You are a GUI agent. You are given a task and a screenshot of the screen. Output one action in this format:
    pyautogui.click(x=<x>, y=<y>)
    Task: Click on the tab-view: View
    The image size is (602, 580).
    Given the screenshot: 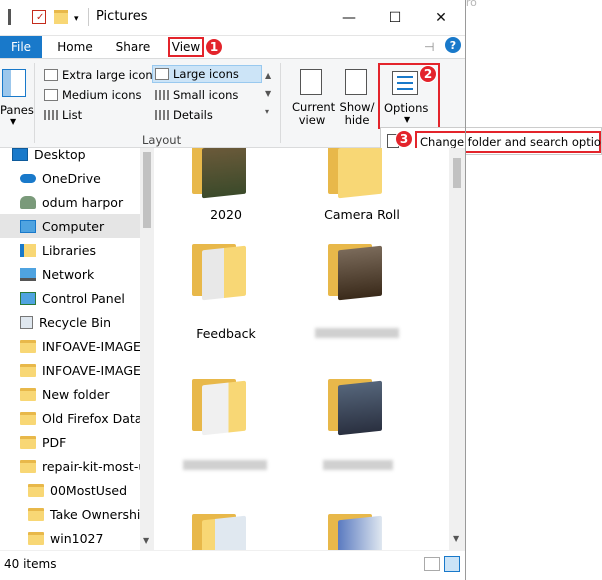 What is the action you would take?
    pyautogui.click(x=186, y=47)
    